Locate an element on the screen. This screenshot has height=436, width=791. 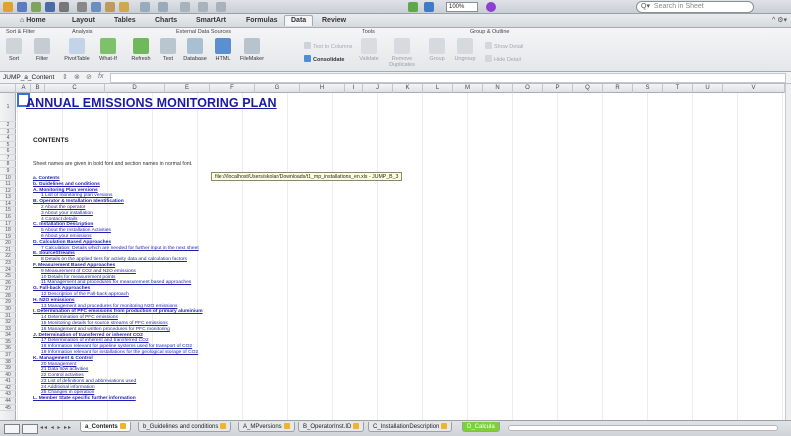
tab-formulas: Formulas is located at coordinates (262, 21).